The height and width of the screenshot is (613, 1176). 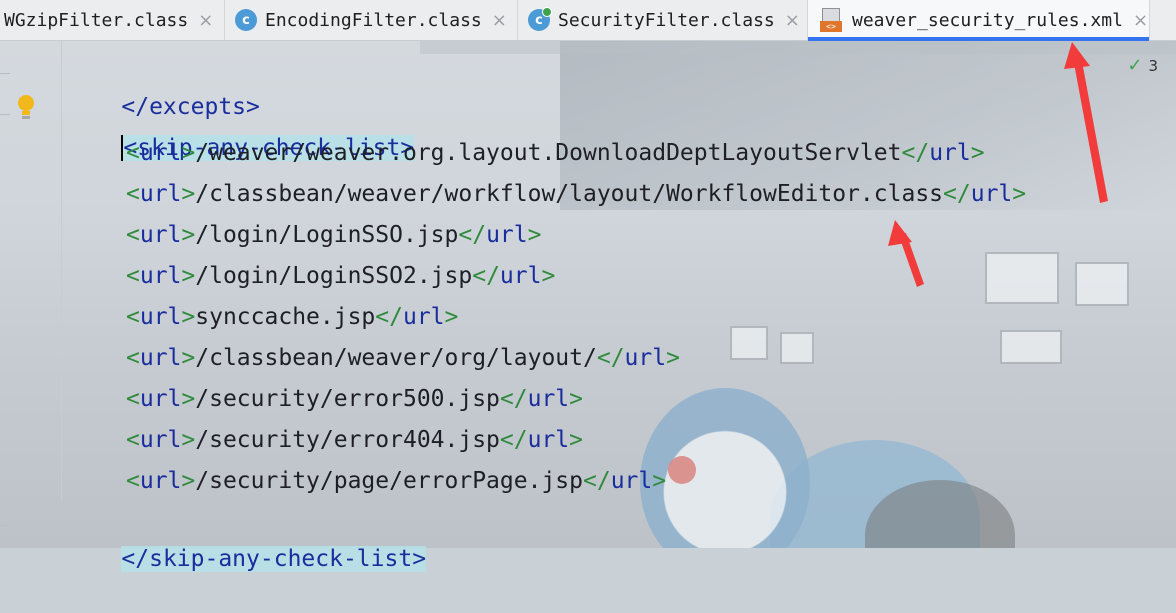 What do you see at coordinates (396, 481) in the screenshot?
I see `code-line-url: <url>/security/page/errorPage.jsp</url>` at bounding box center [396, 481].